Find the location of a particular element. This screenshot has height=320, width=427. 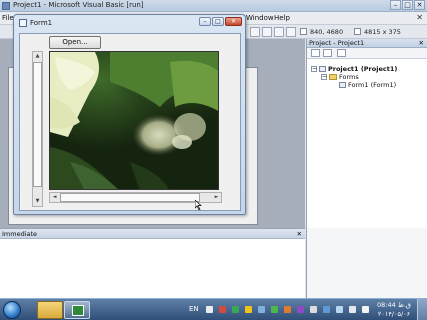

network-icon is located at coordinates (339, 309).